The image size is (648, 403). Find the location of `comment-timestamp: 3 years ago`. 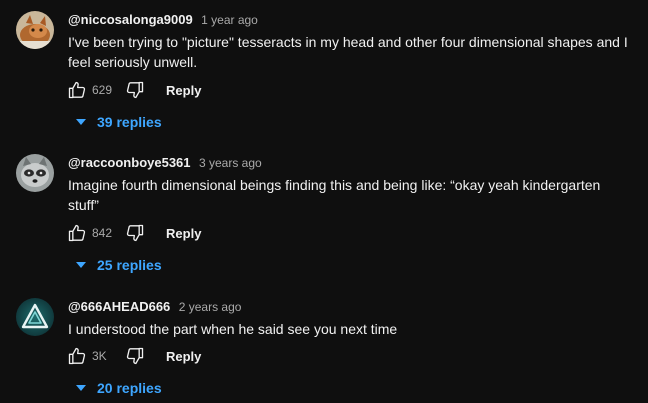

comment-timestamp: 3 years ago is located at coordinates (230, 163).